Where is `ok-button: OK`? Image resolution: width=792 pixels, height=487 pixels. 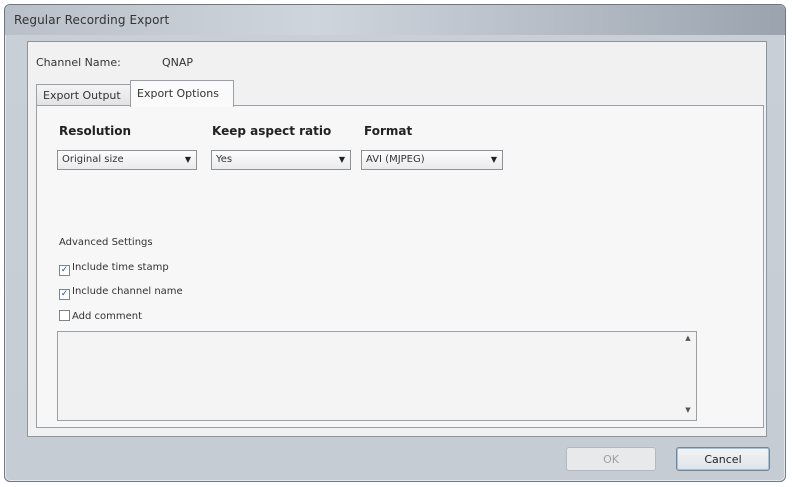 ok-button: OK is located at coordinates (611, 459).